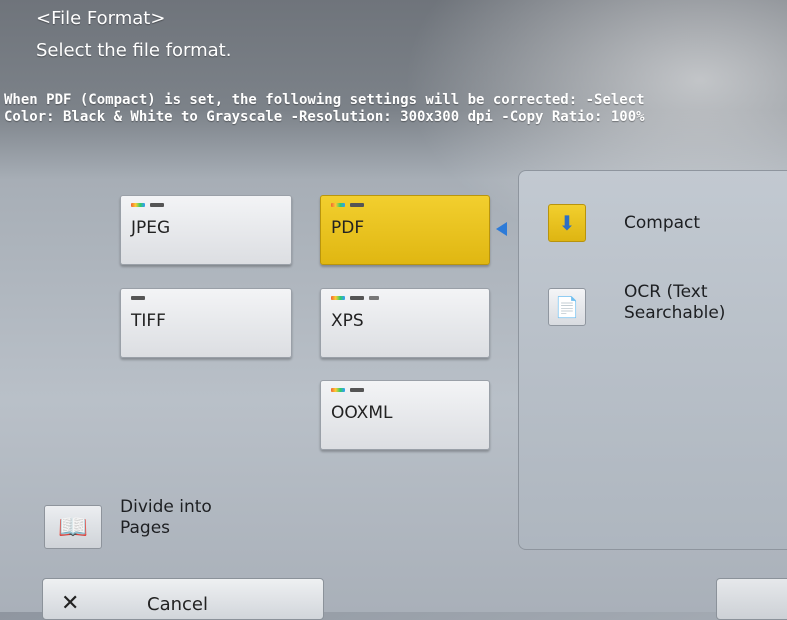  I want to click on ocr-label-line1: OCR (Text, so click(666, 292).